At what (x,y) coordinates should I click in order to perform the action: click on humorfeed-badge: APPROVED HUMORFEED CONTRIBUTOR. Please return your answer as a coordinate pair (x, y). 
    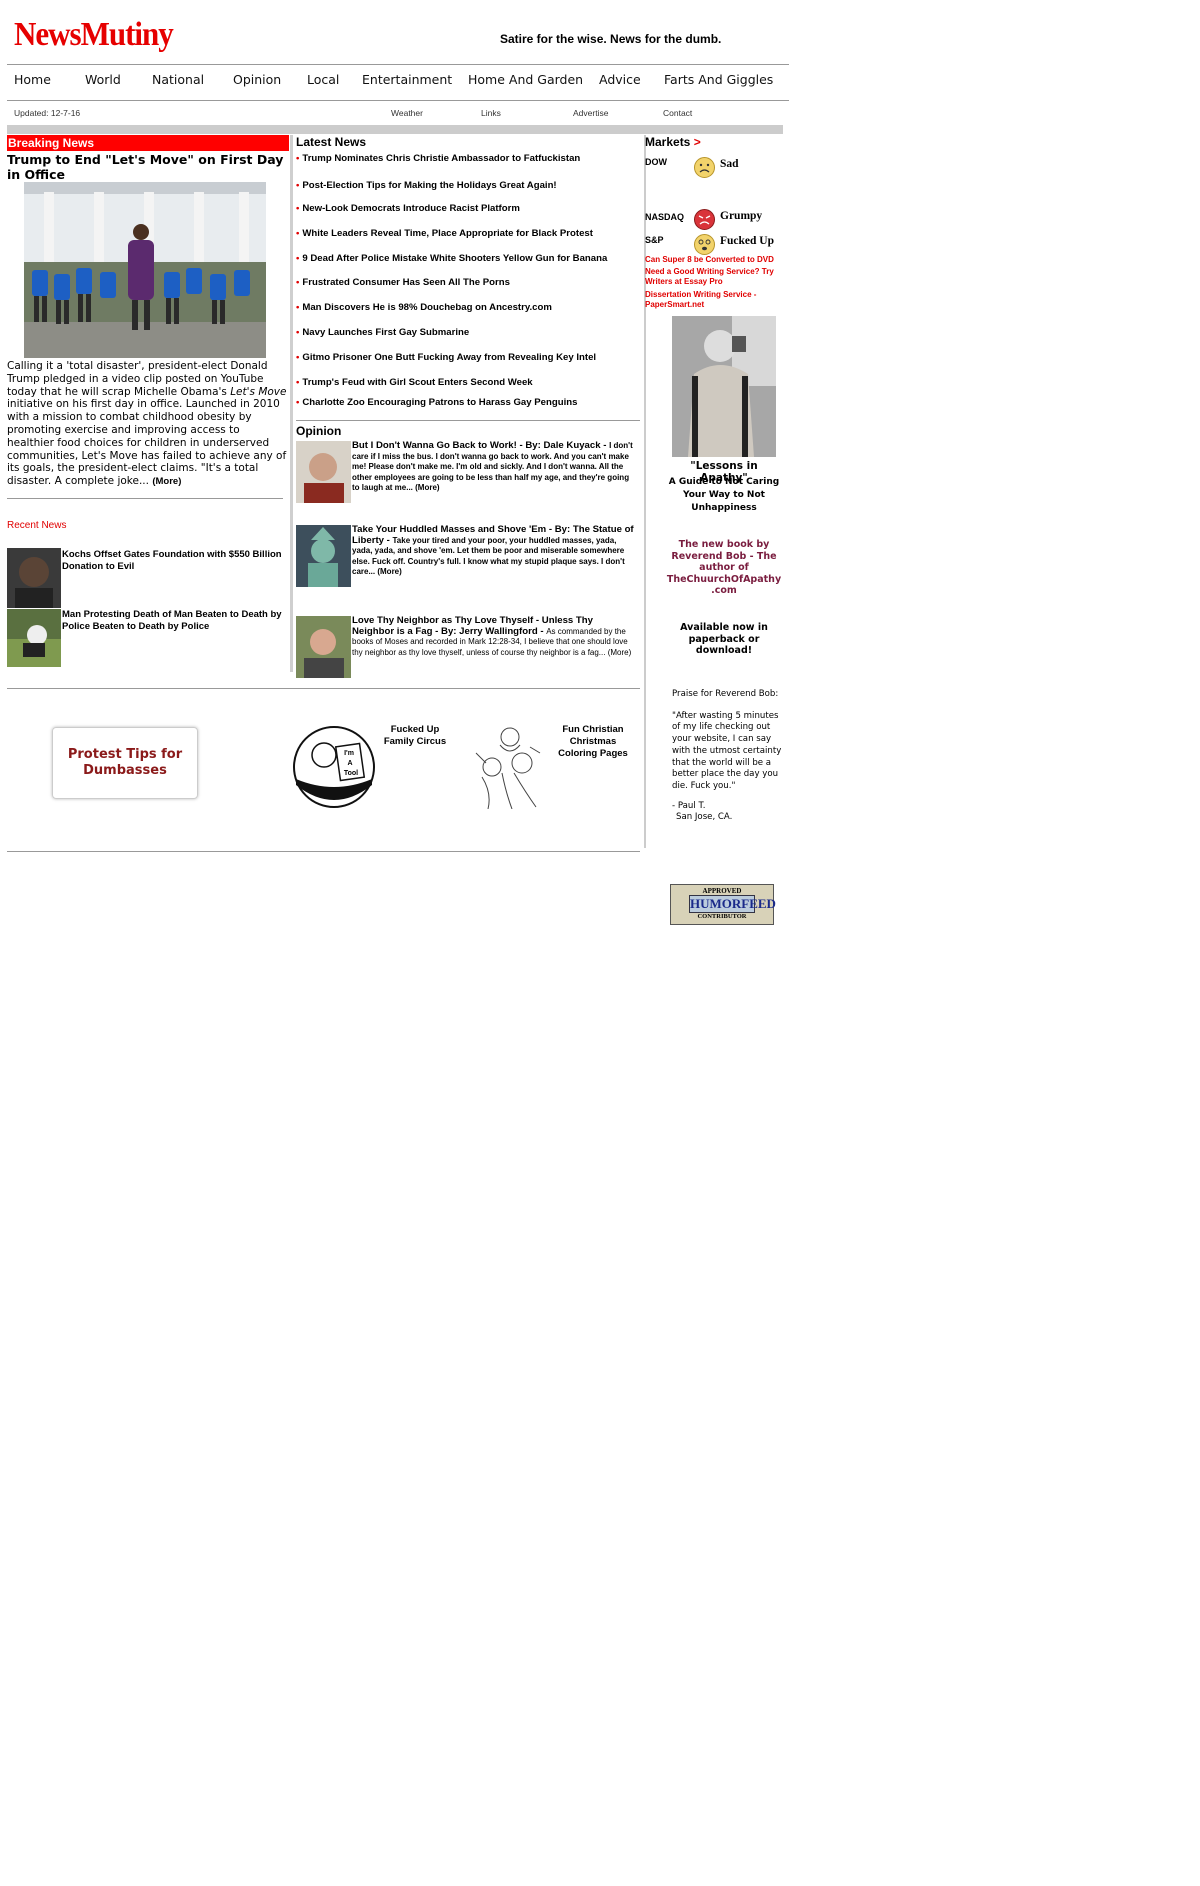
    Looking at the image, I should click on (723, 904).